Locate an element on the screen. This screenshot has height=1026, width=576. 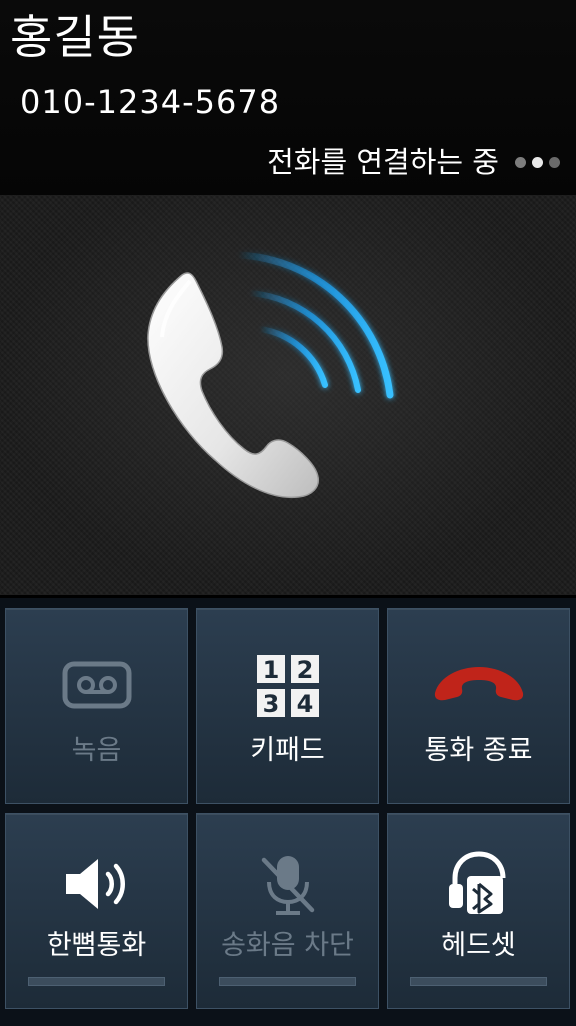
signal-waves is located at coordinates (314, 325).